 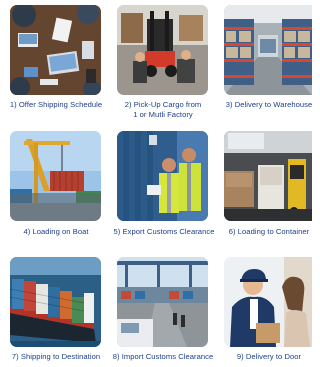 I want to click on port-terminal-photo, so click(x=162, y=302).